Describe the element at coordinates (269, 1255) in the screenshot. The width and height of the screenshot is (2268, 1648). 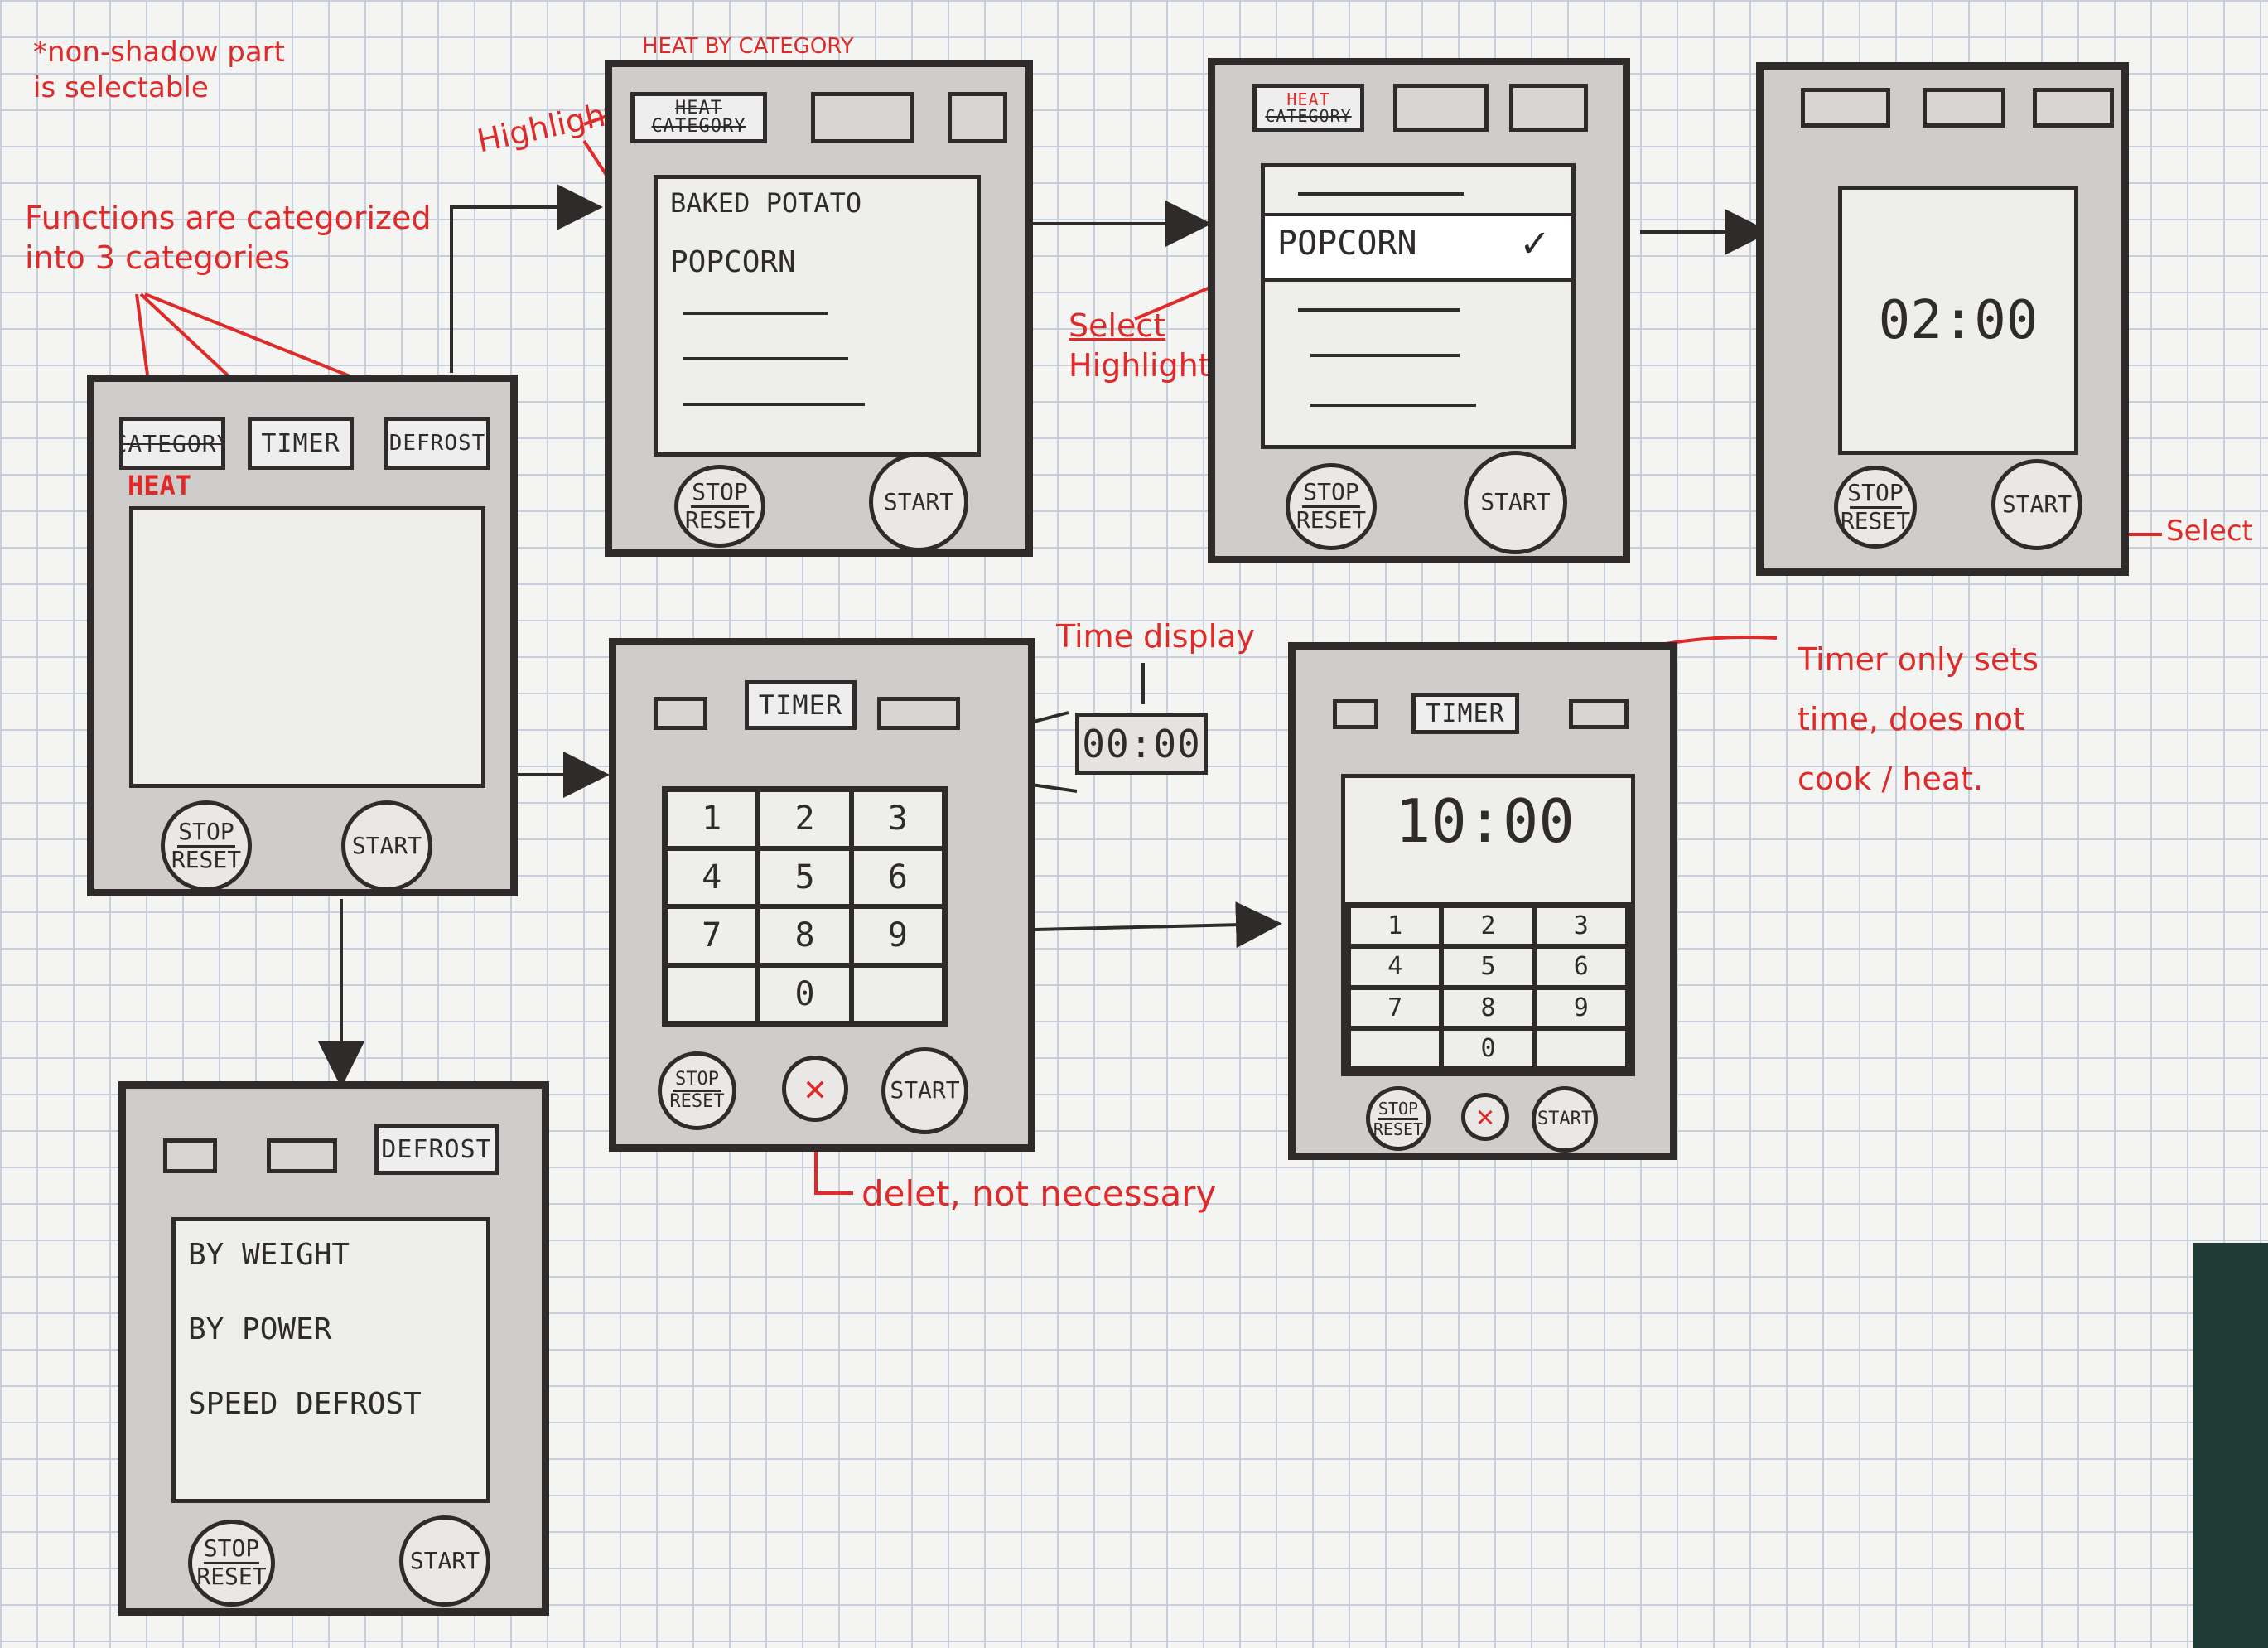
I see `list-item: BY WEIGHT` at that location.